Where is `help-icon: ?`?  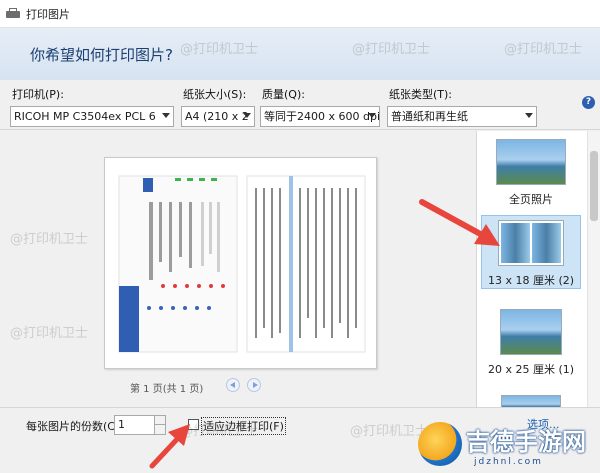
help-icon: ? is located at coordinates (588, 102).